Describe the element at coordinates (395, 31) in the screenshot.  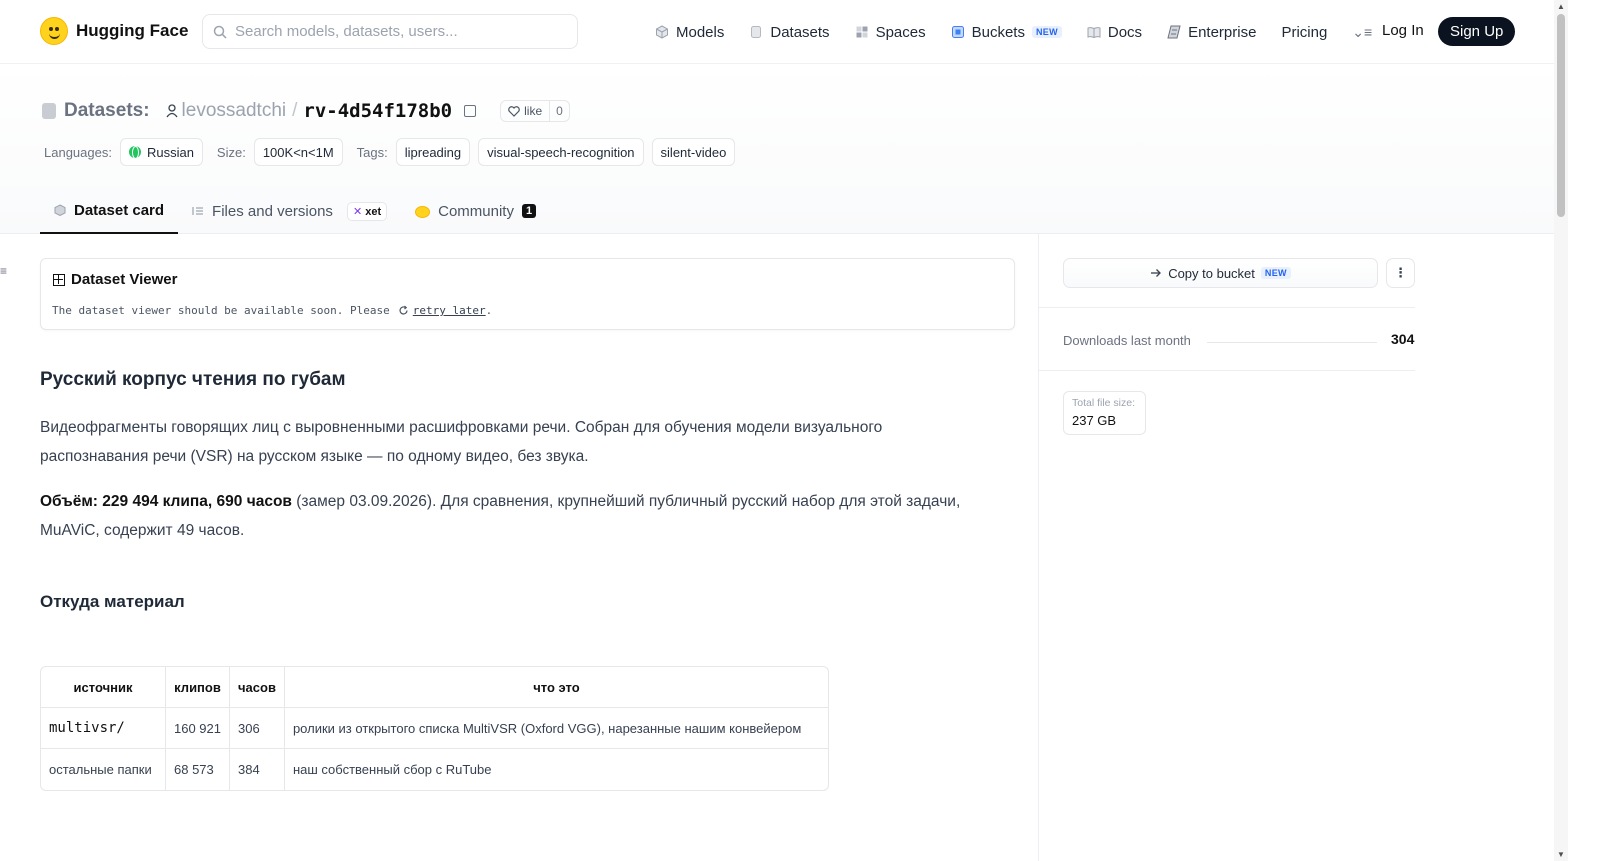
I see `search-input` at that location.